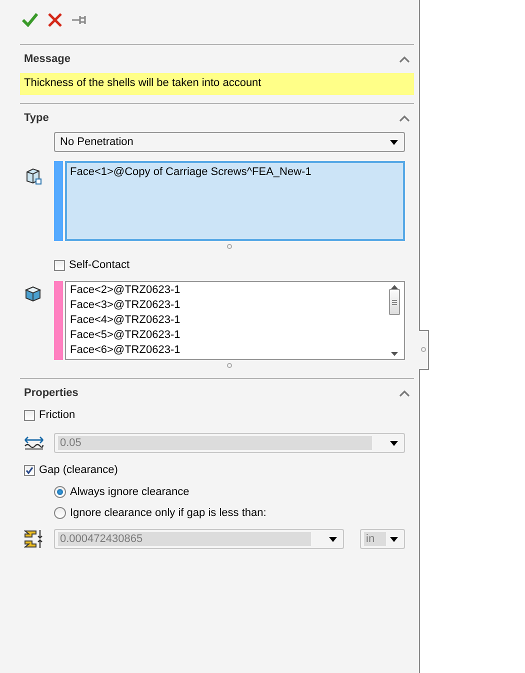 The height and width of the screenshot is (673, 525). I want to click on pin-icon, so click(80, 20).